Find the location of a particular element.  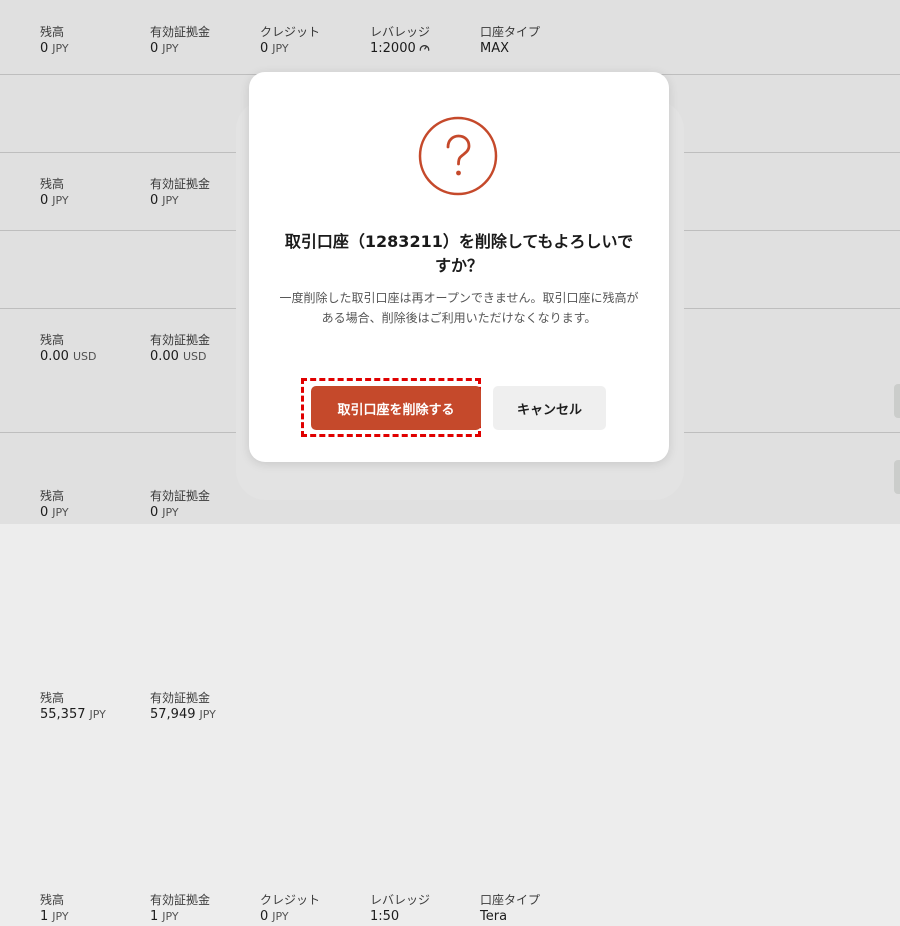

balance-stat: 残高 55,357 JPY is located at coordinates (73, 707).